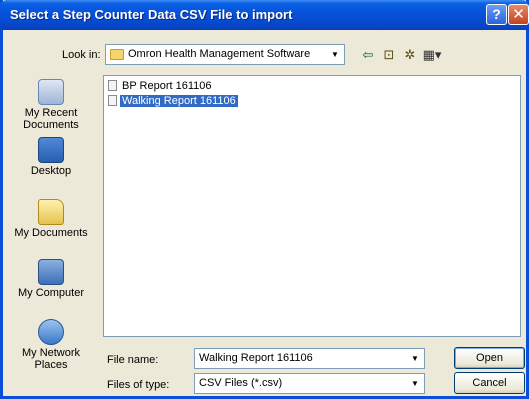  Describe the element at coordinates (309, 383) in the screenshot. I see `file-type-select: CSV Files (*.csv) ▼` at that location.